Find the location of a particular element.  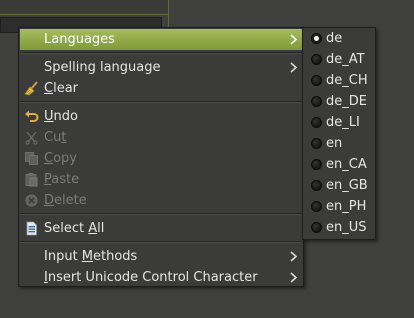

copy-icon is located at coordinates (31, 158).